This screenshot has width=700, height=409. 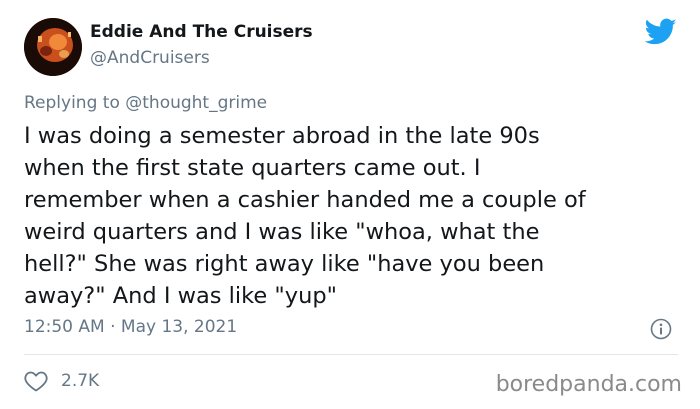 What do you see at coordinates (196, 103) in the screenshot?
I see `reply-mention-link: @thought_grime` at bounding box center [196, 103].